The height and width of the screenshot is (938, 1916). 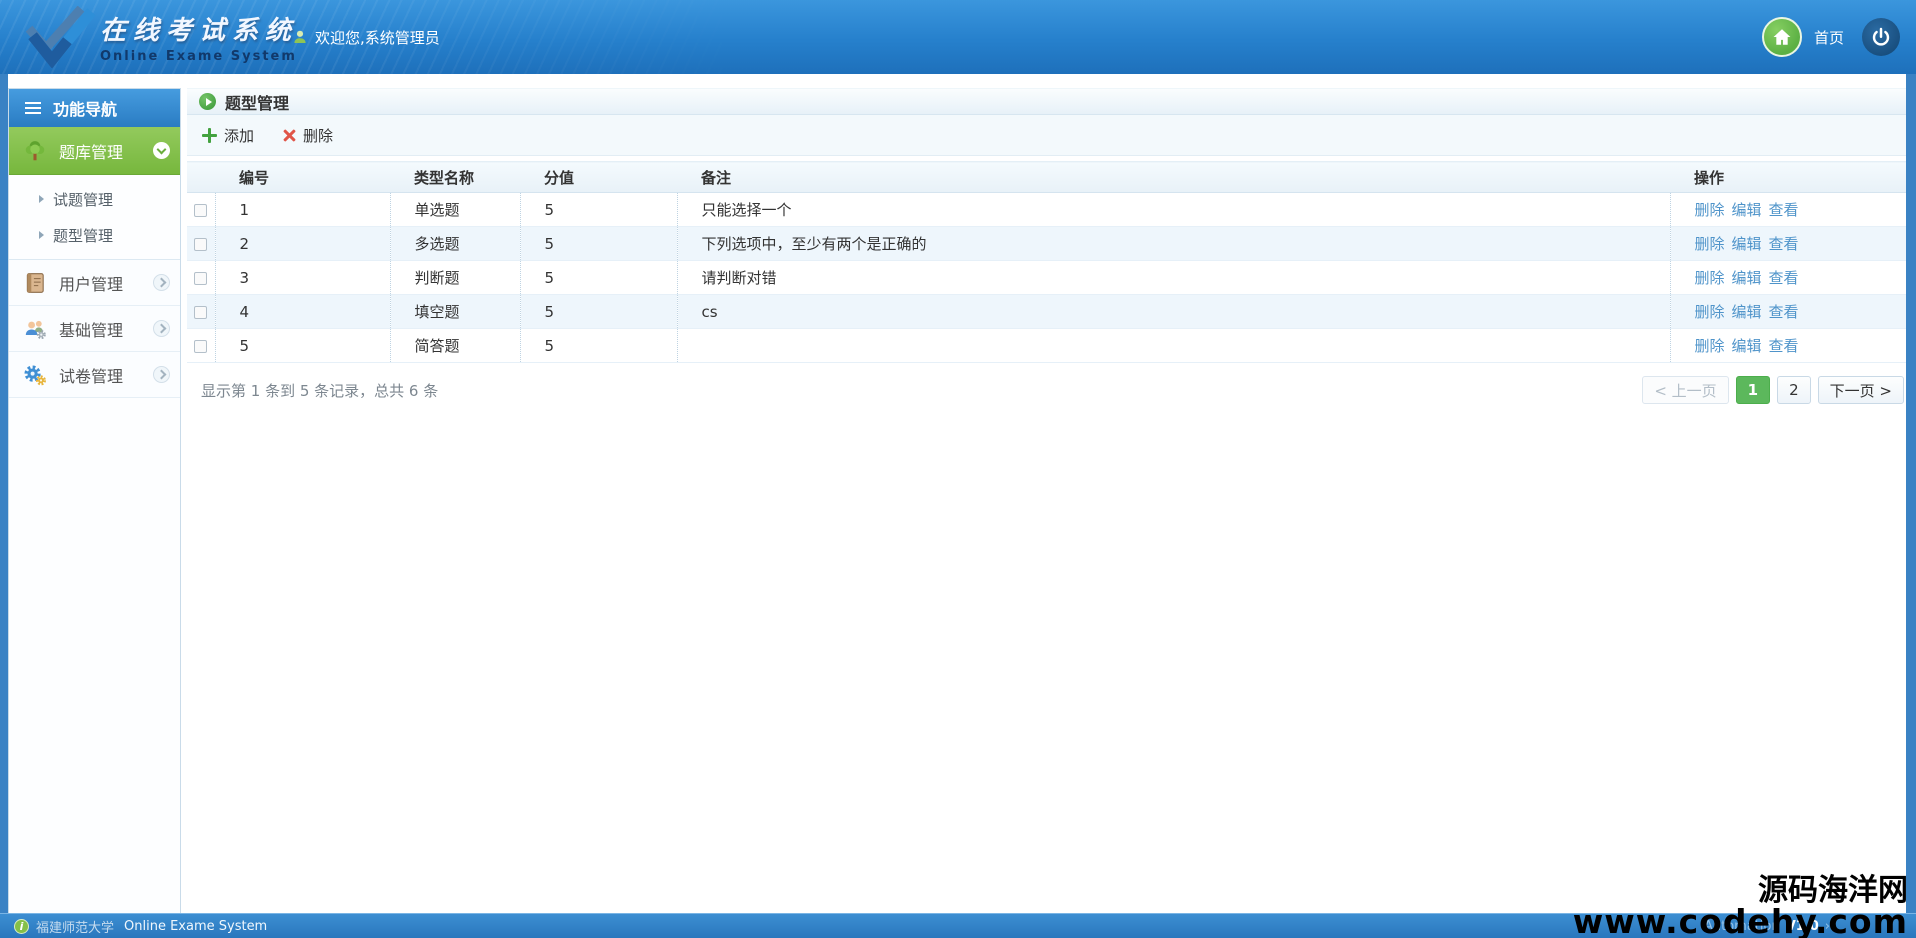 I want to click on sidebar-item-label: 题库管理, so click(x=91, y=152).